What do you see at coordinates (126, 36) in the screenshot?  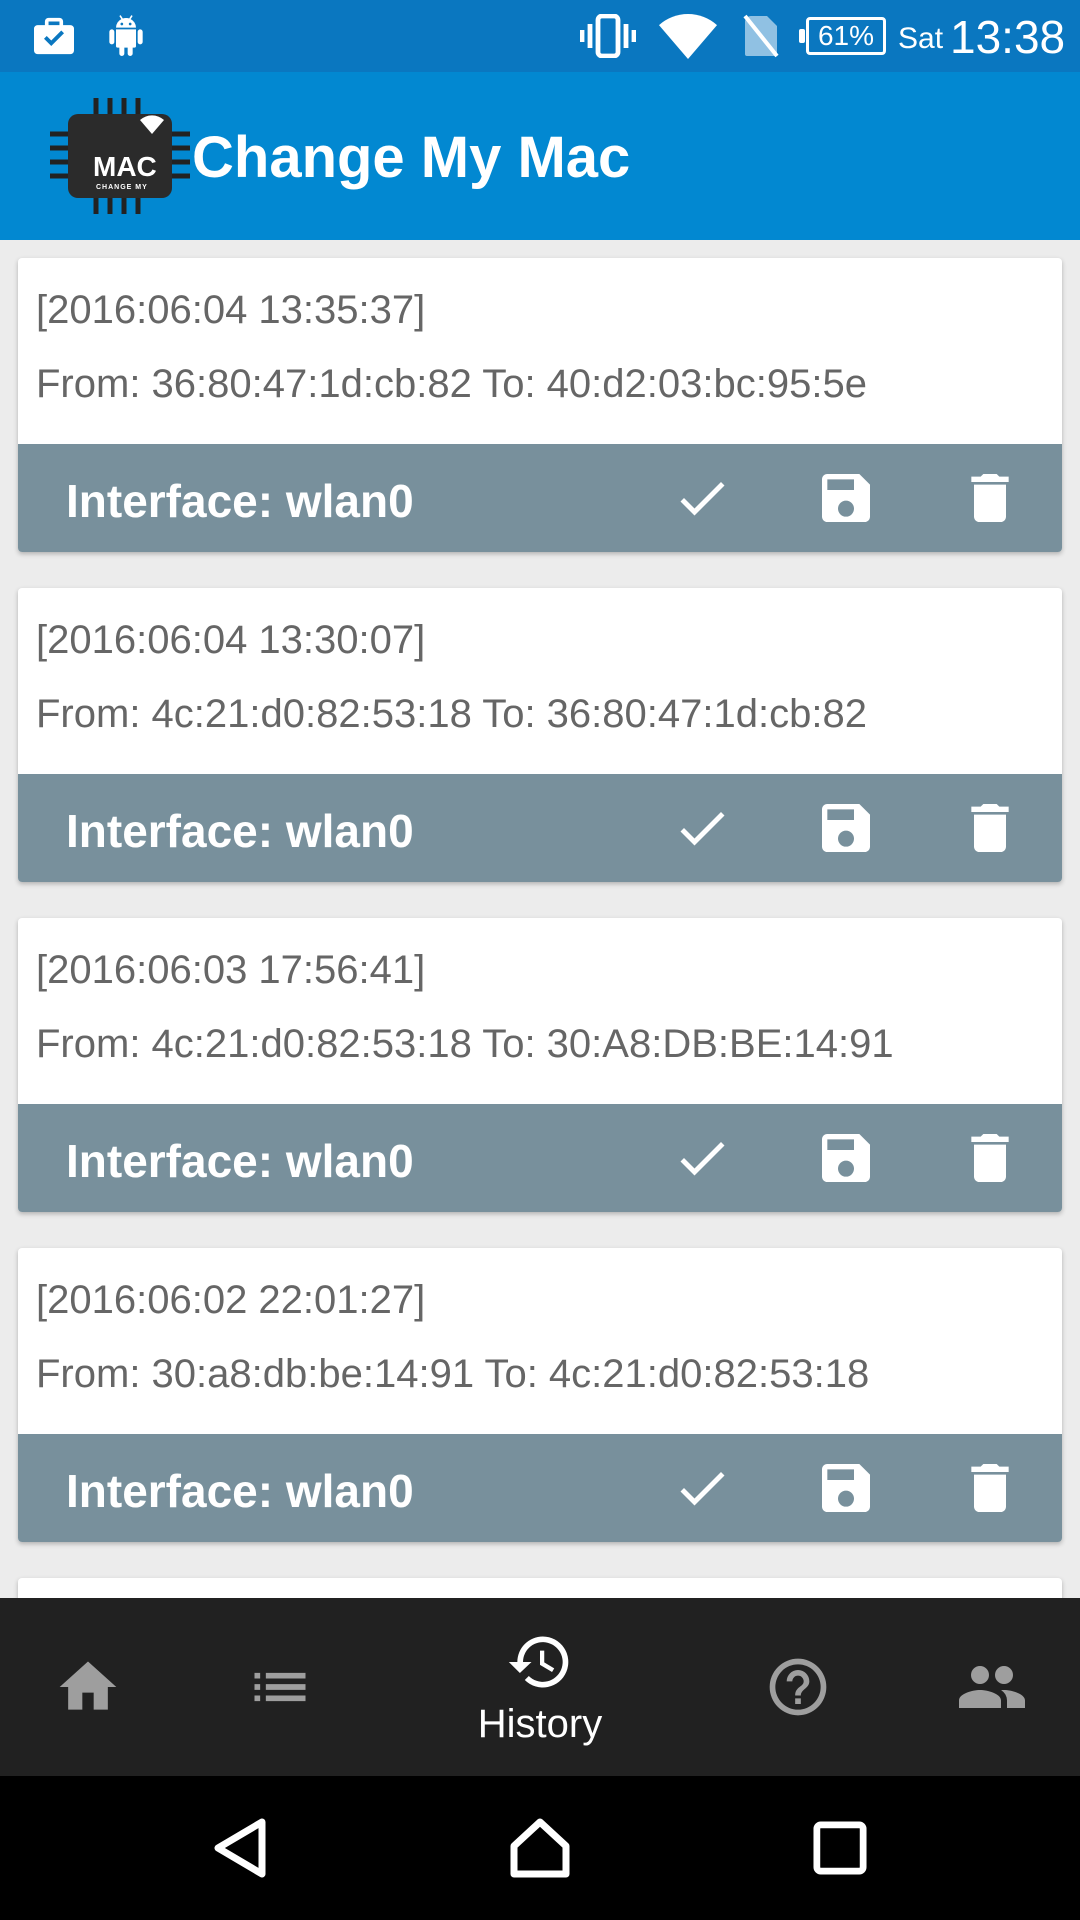 I see `android-icon` at bounding box center [126, 36].